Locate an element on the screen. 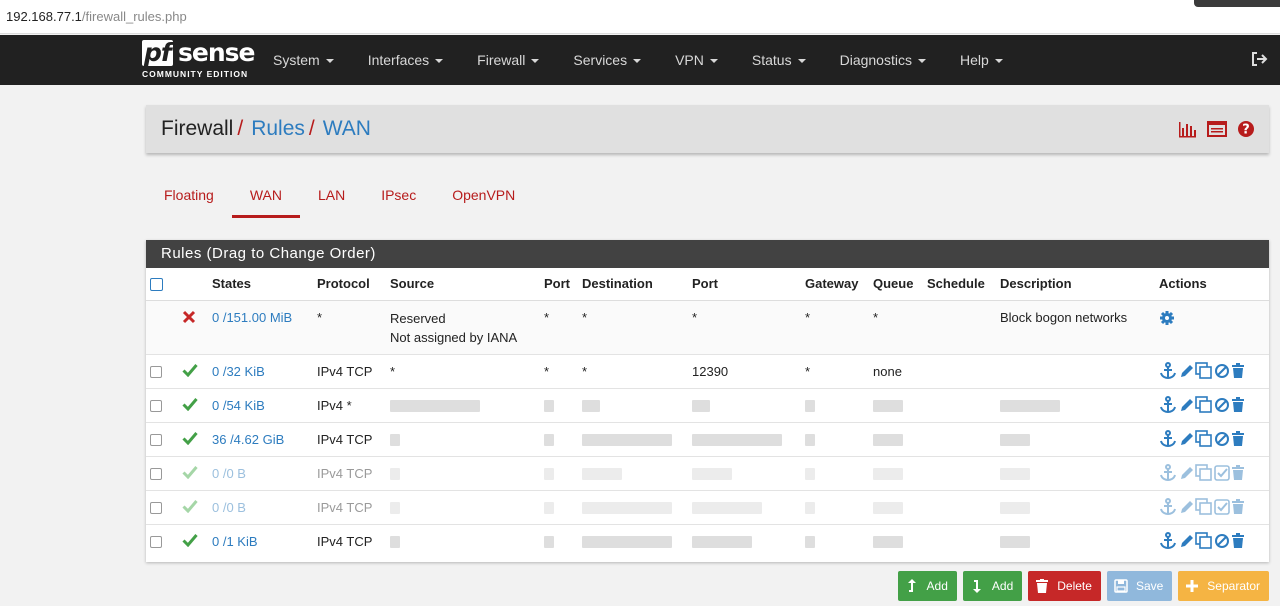 Image resolution: width=1280 pixels, height=606 pixels. menu-interfaces: Interfaces is located at coordinates (405, 60).